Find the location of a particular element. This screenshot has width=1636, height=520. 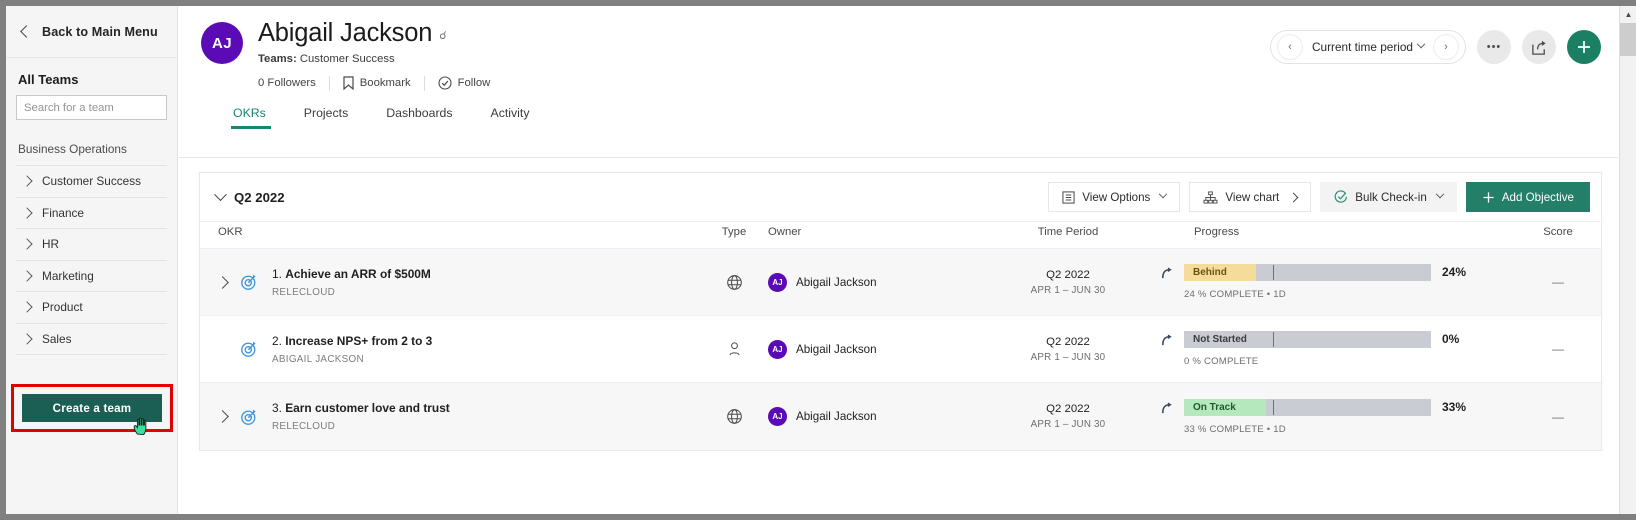

scrollbar-thumb is located at coordinates (1628, 39).